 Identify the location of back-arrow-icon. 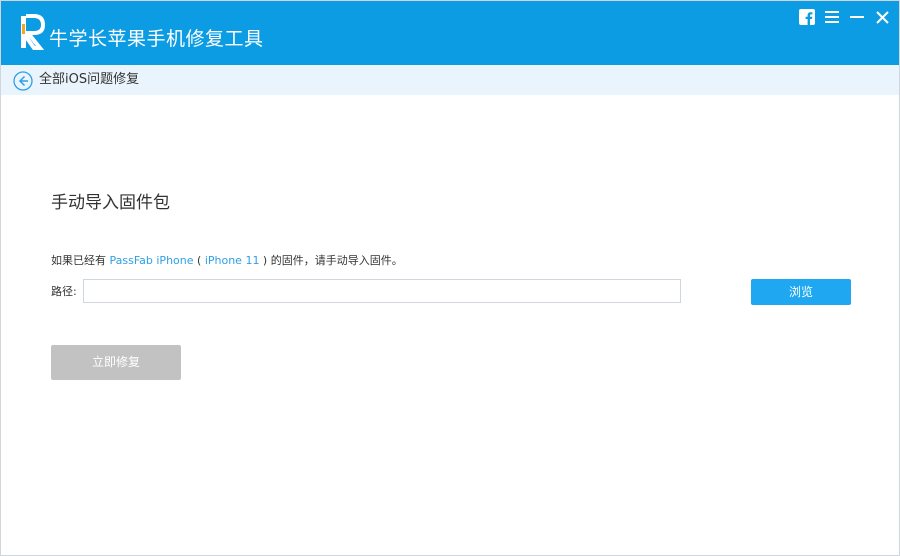
(23, 81).